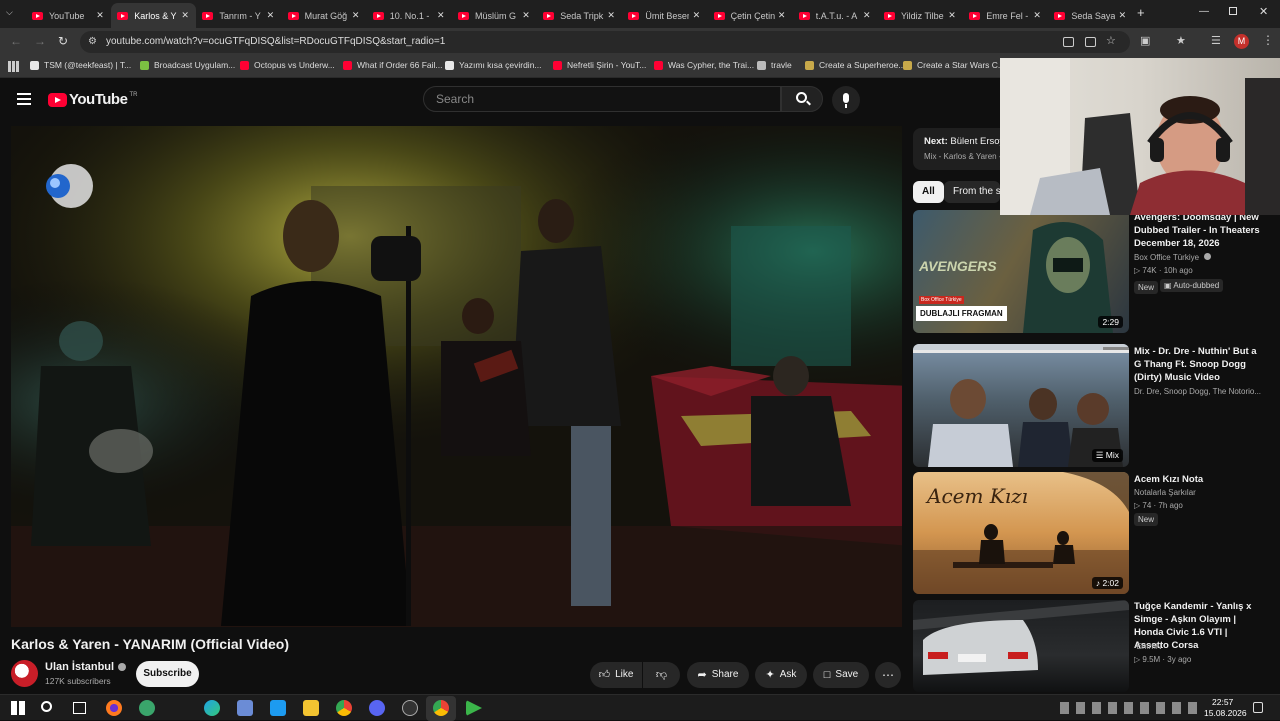 The image size is (1280, 721). I want to click on bookmark-item: travle, so click(774, 65).